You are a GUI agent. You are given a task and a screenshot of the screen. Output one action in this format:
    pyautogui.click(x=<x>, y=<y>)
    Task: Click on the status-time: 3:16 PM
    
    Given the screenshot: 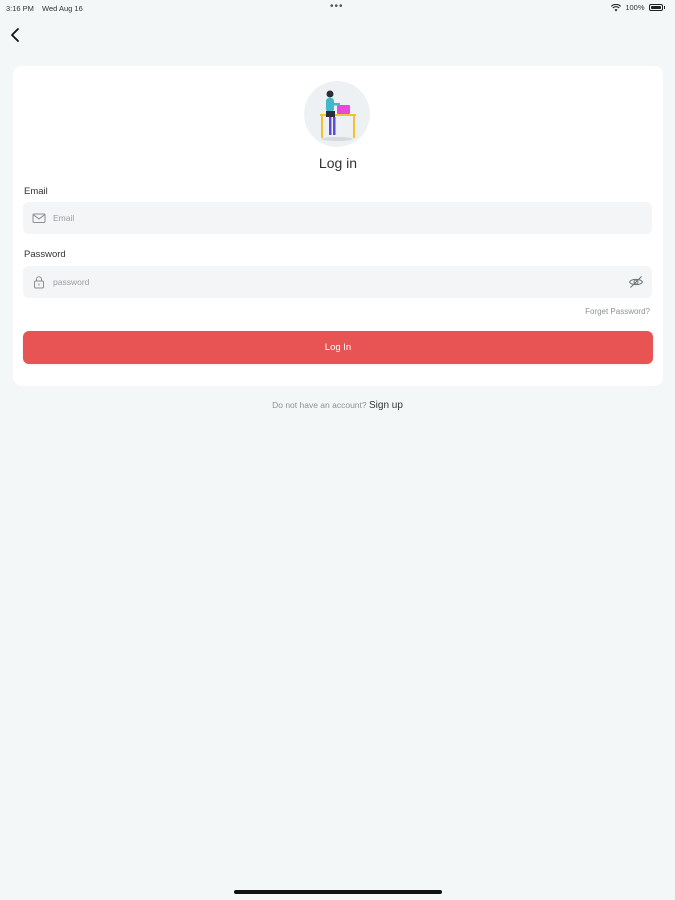 What is the action you would take?
    pyautogui.click(x=20, y=8)
    